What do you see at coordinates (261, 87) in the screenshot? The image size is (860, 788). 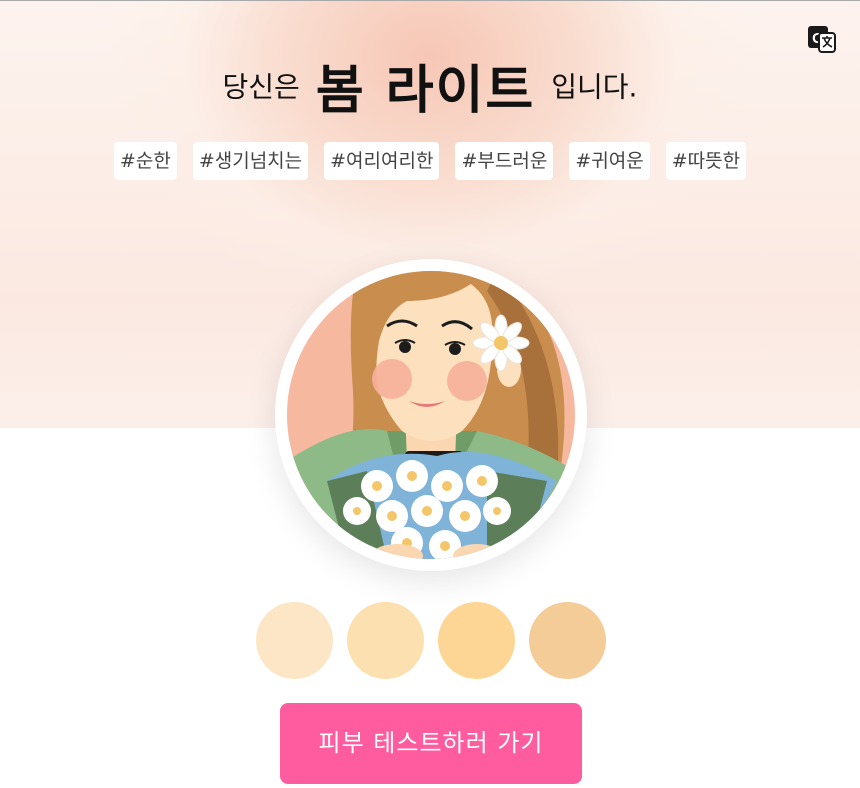 I see `result-prefix: 당신은` at bounding box center [261, 87].